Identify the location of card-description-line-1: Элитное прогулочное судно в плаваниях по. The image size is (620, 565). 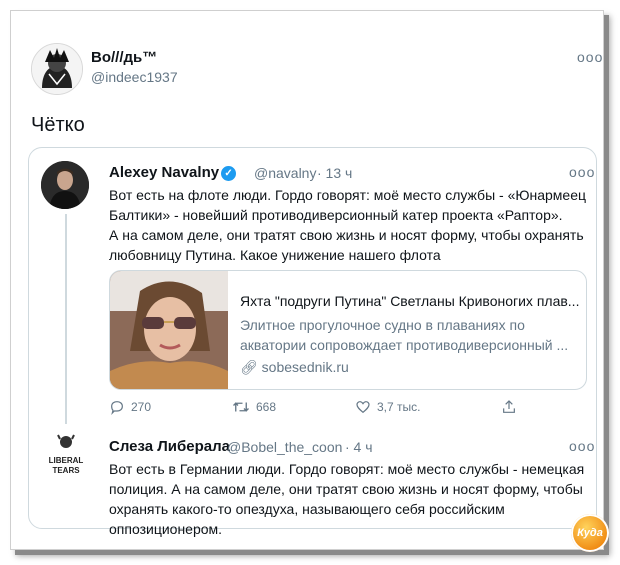
(382, 325).